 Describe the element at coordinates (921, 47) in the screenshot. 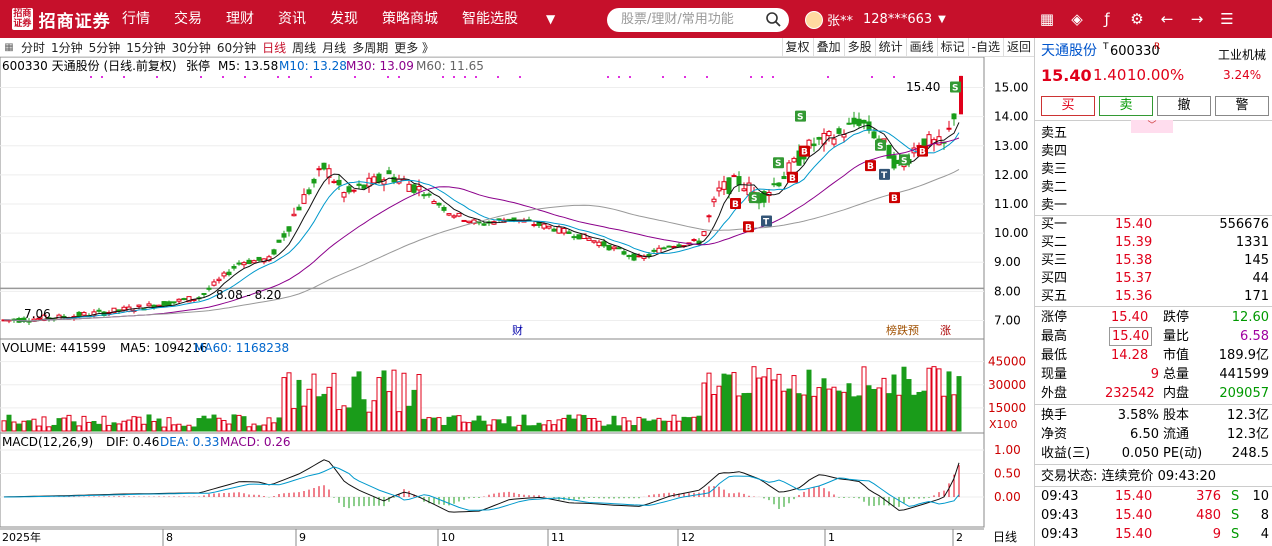

I see `tool-huaxian: 画线` at that location.